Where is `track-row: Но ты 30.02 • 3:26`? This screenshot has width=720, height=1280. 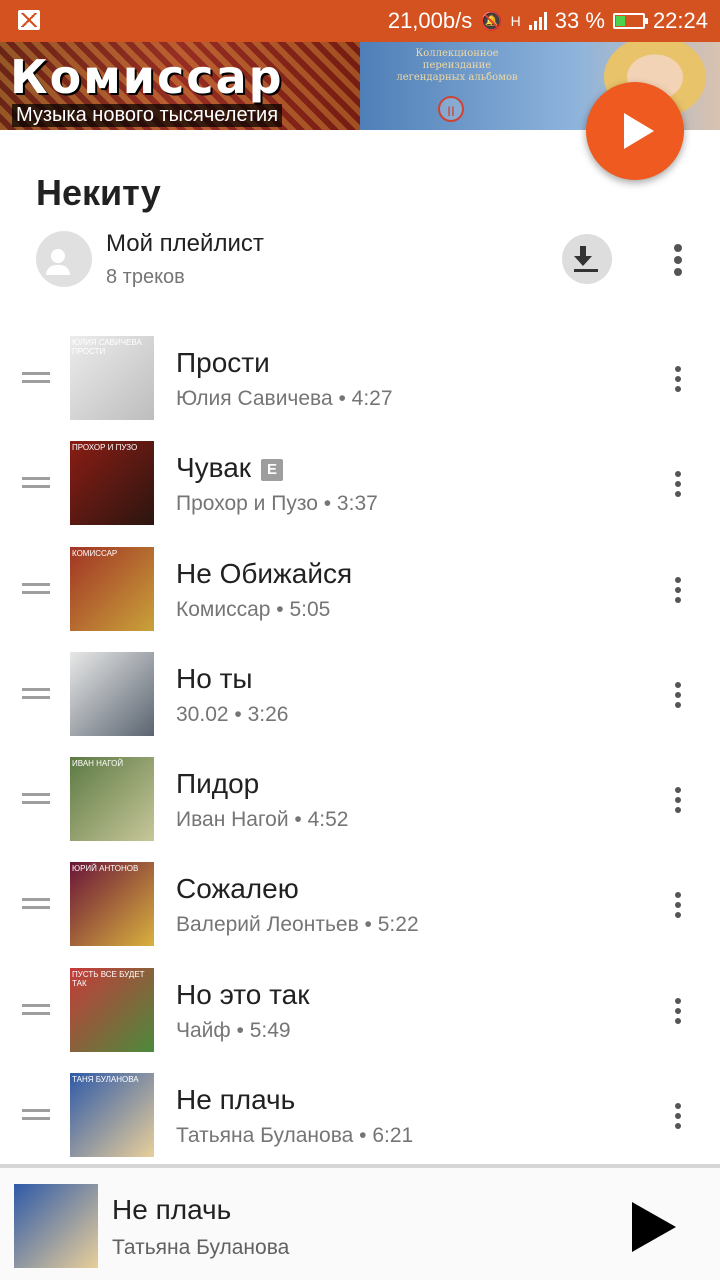
track-row: Но ты 30.02 • 3:26 is located at coordinates (360, 693).